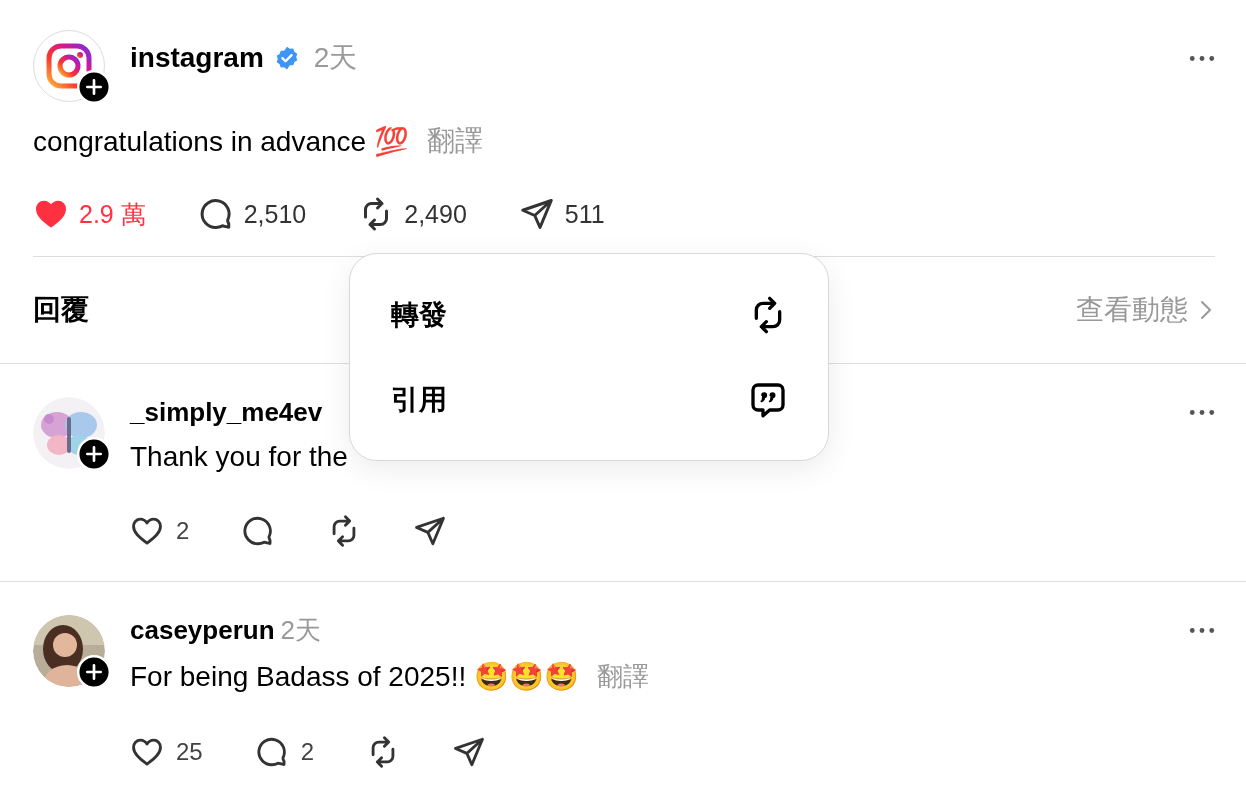 The image size is (1246, 794). I want to click on count-text: 2,510, so click(275, 214).